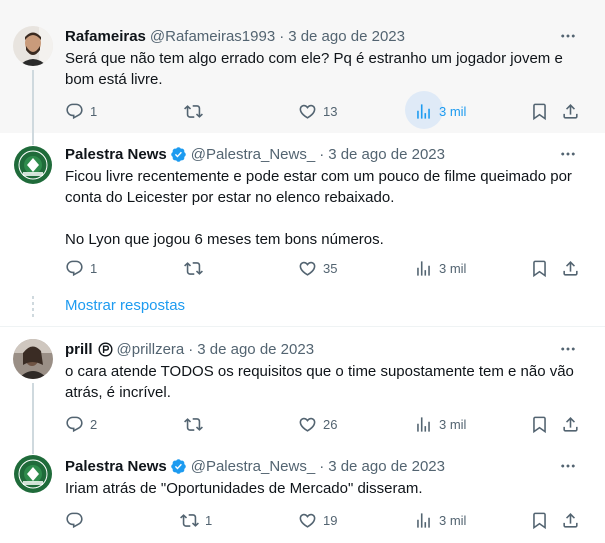 This screenshot has width=605, height=543. What do you see at coordinates (209, 520) in the screenshot?
I see `retweet-count: 1` at bounding box center [209, 520].